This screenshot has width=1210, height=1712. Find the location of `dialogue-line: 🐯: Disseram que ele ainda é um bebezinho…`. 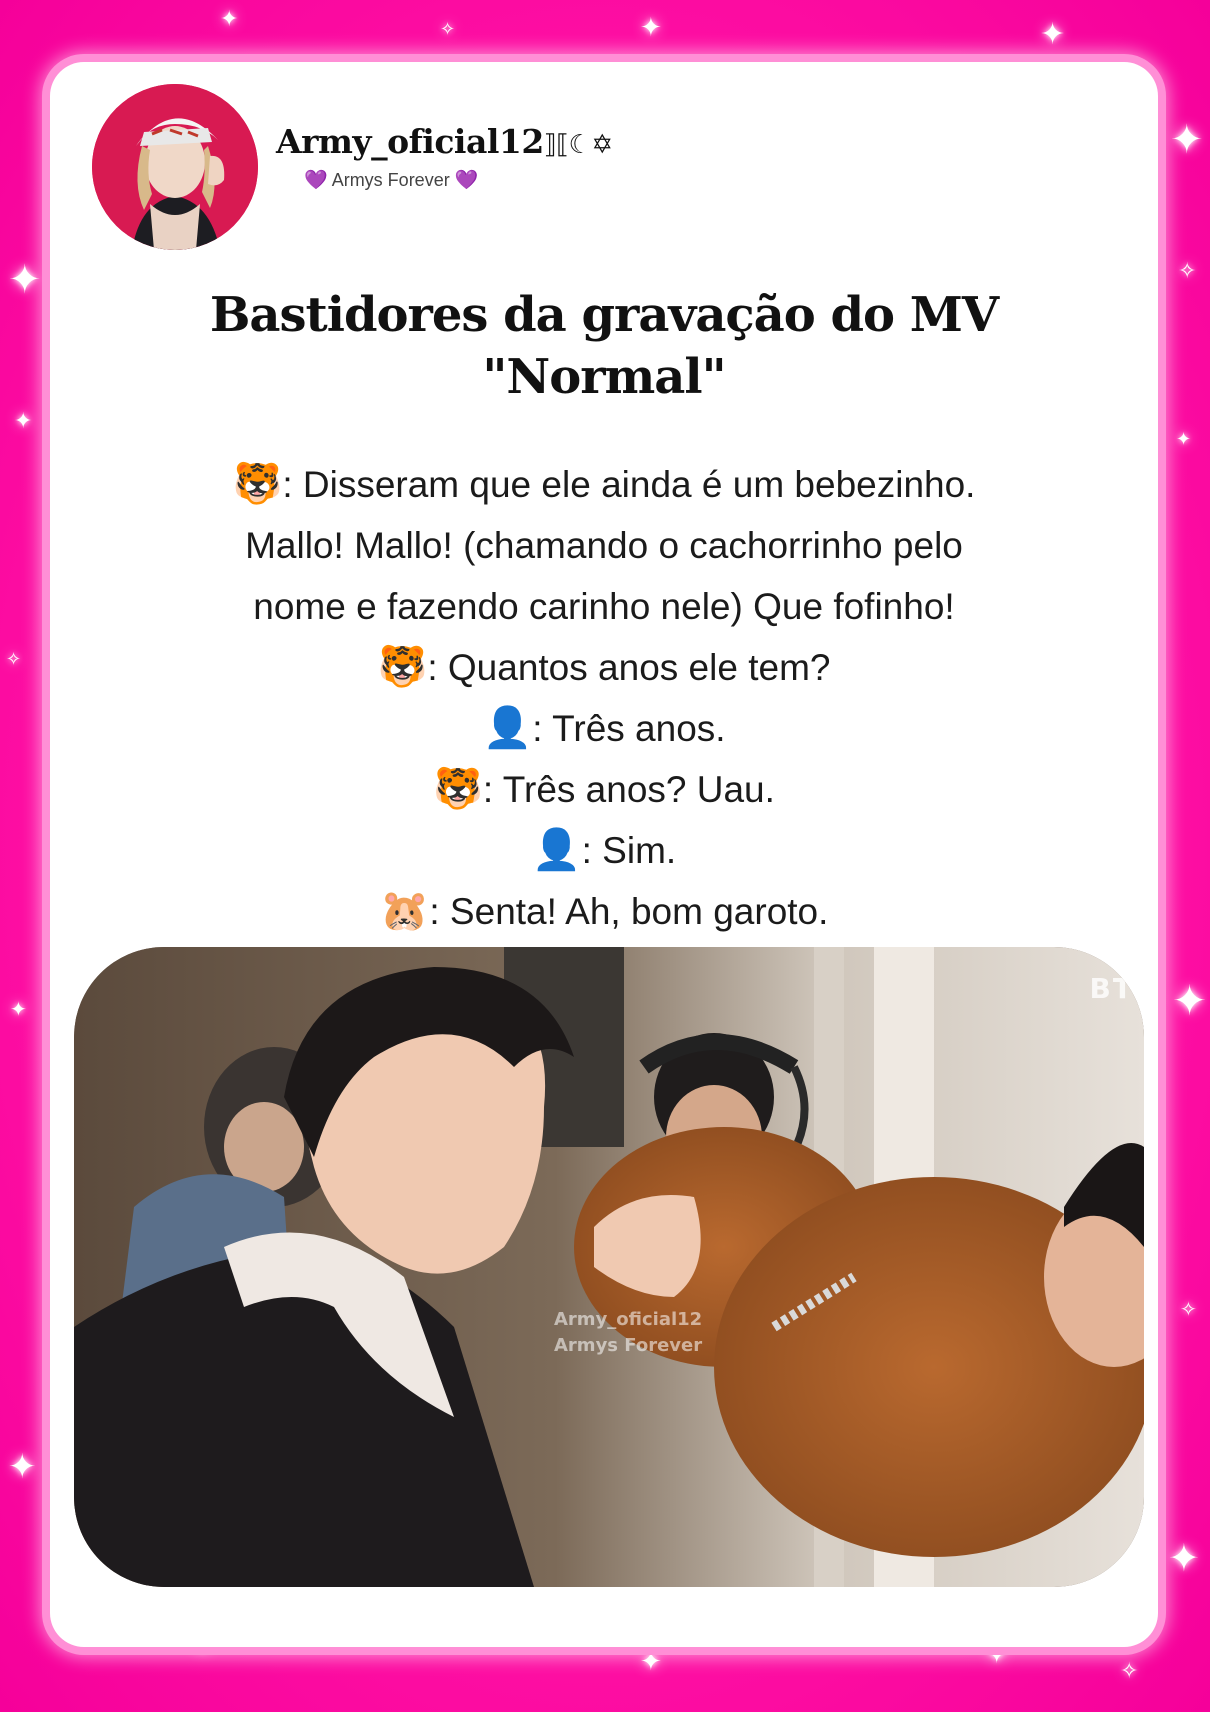

dialogue-line: 🐯: Disseram que ele ainda é um bebezinho… is located at coordinates (604, 484).